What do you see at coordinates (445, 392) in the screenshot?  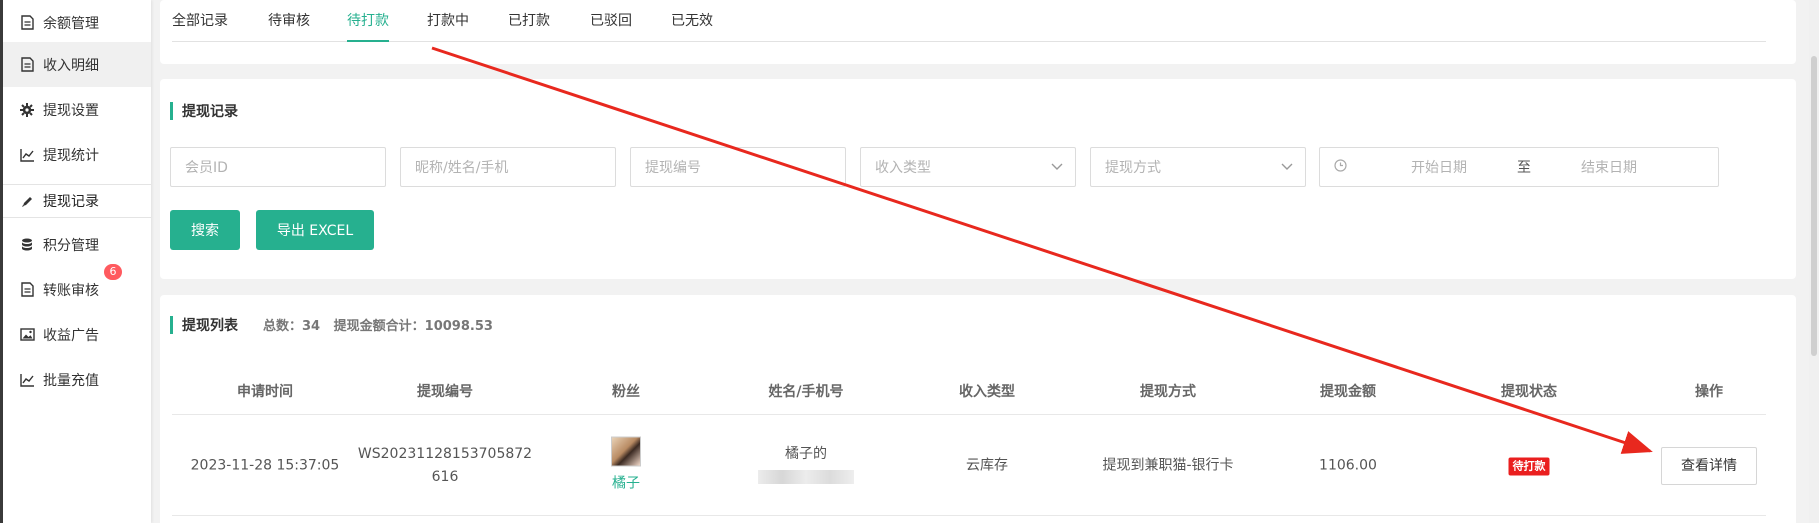 I see `column-header: 提现编号` at bounding box center [445, 392].